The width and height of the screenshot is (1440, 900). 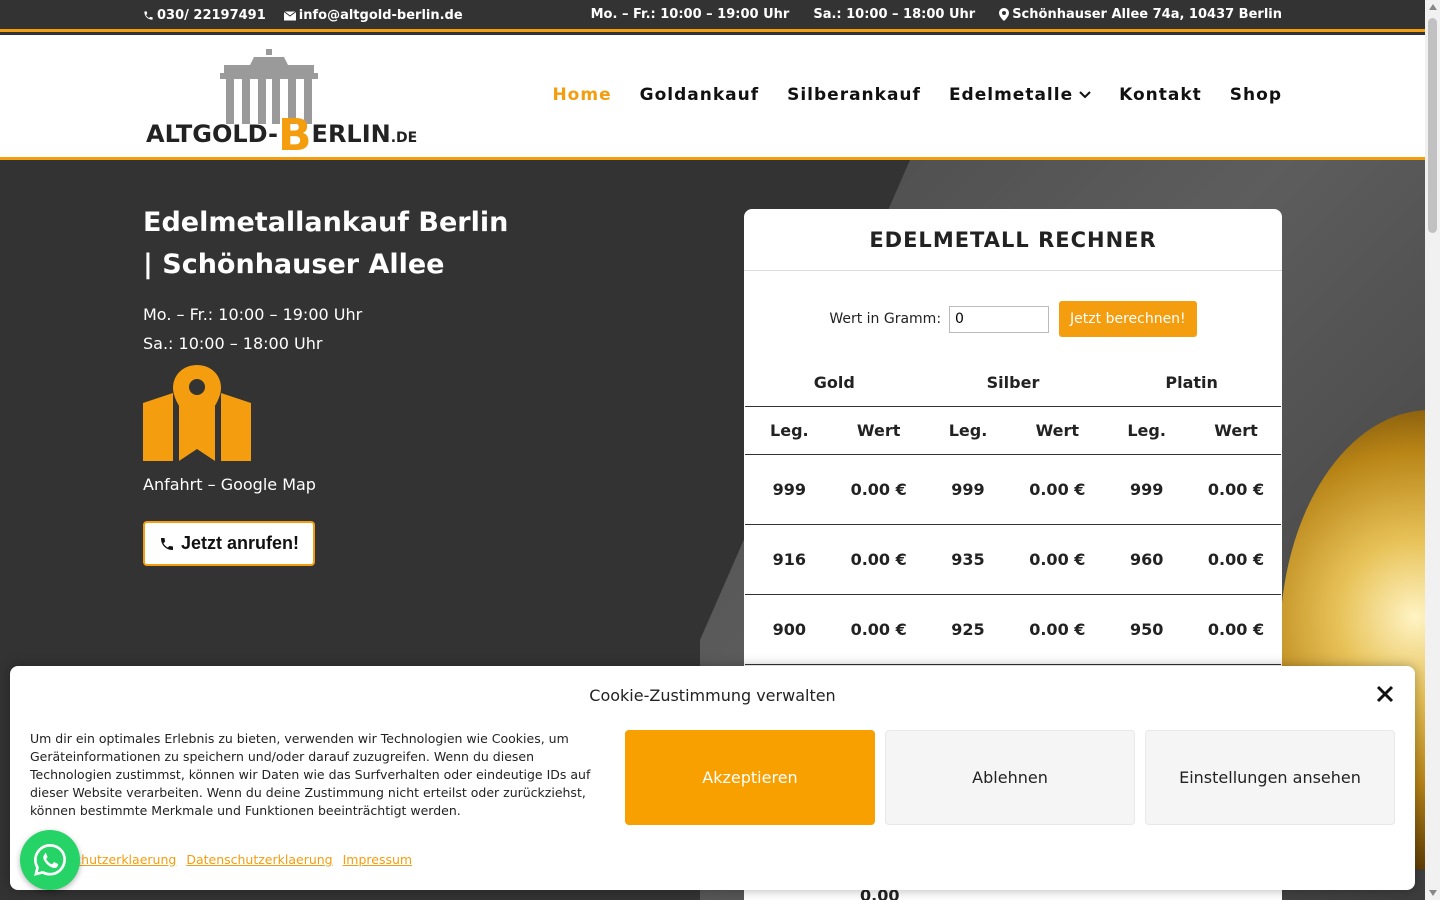 I want to click on nav-silberankauf: Silberankauf, so click(x=854, y=95).